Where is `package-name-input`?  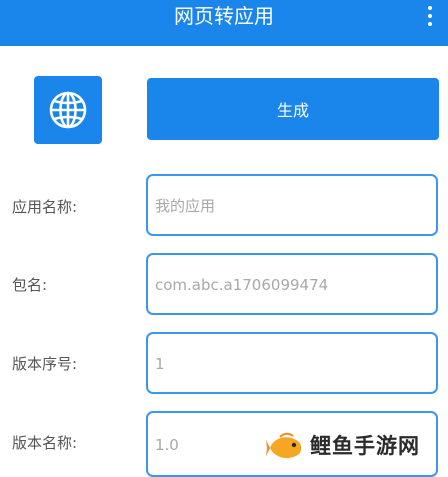 package-name-input is located at coordinates (295, 285).